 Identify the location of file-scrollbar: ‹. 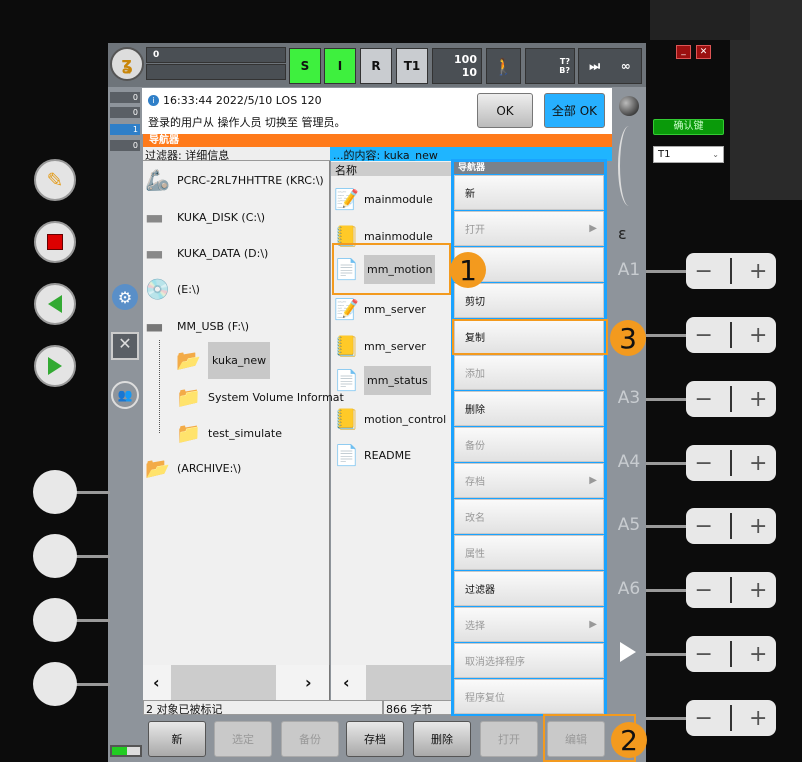
(392, 682).